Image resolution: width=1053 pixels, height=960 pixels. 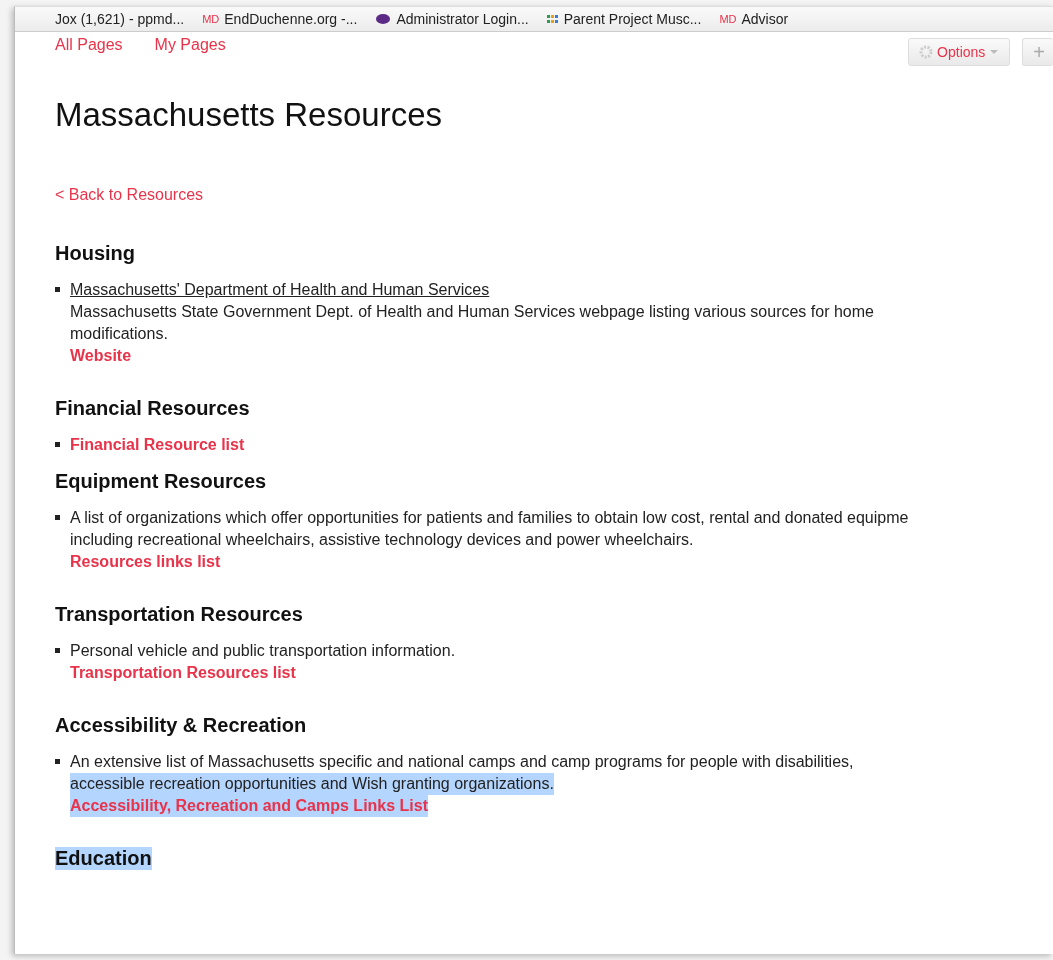 I want to click on resource-link: Website, so click(x=101, y=356).